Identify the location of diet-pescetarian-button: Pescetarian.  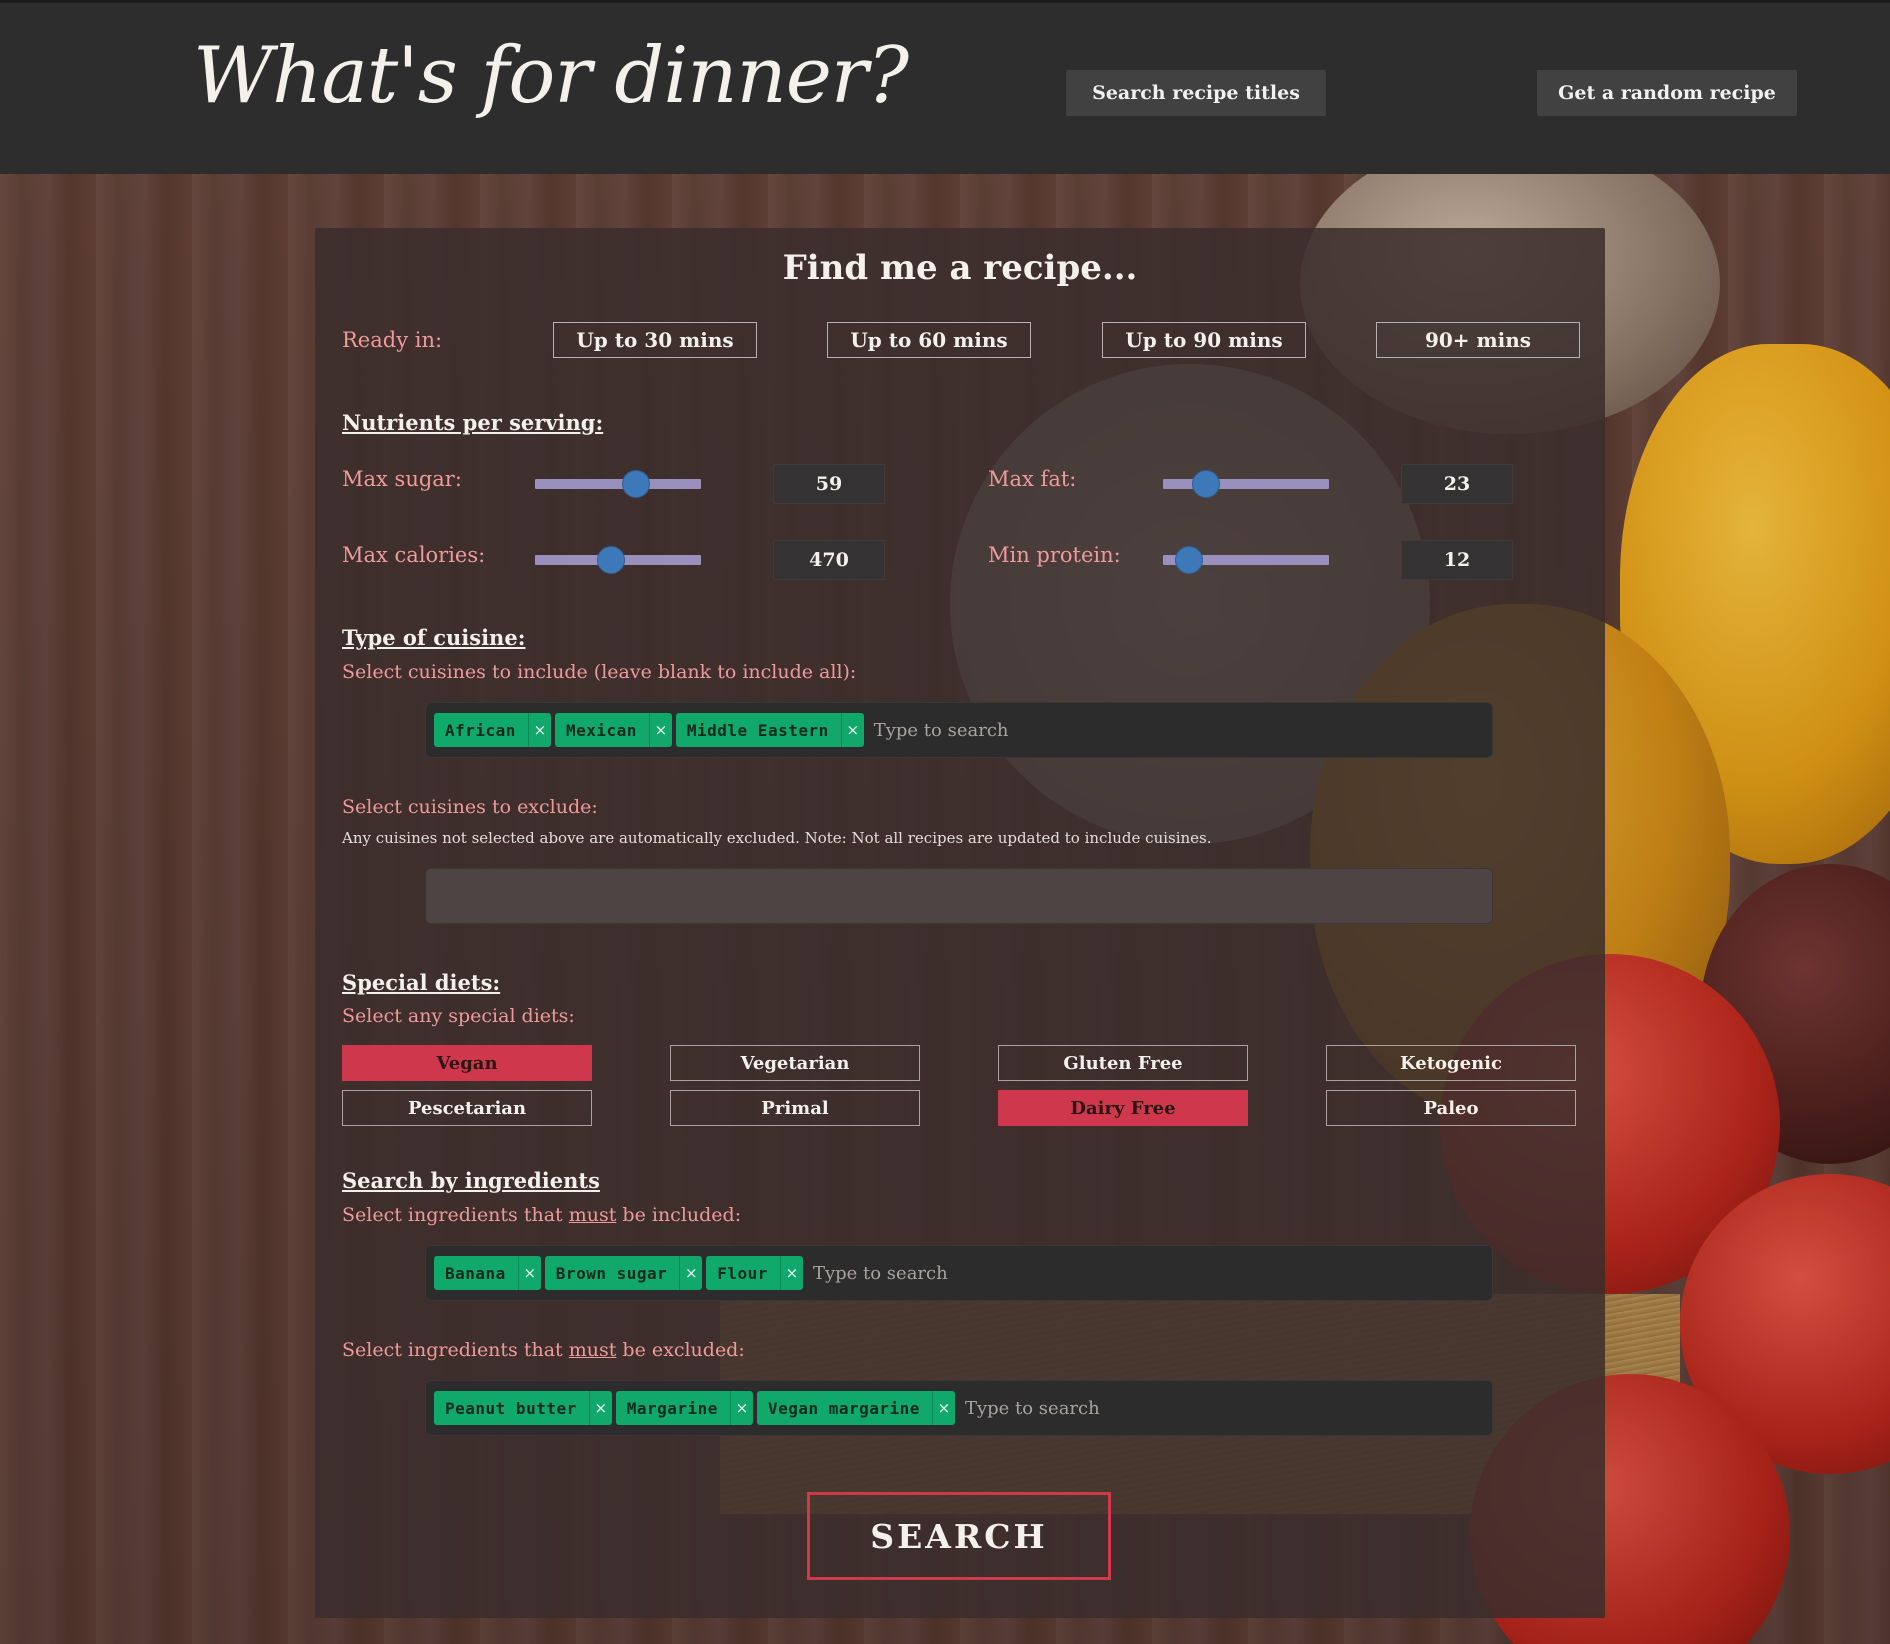
(467, 1108).